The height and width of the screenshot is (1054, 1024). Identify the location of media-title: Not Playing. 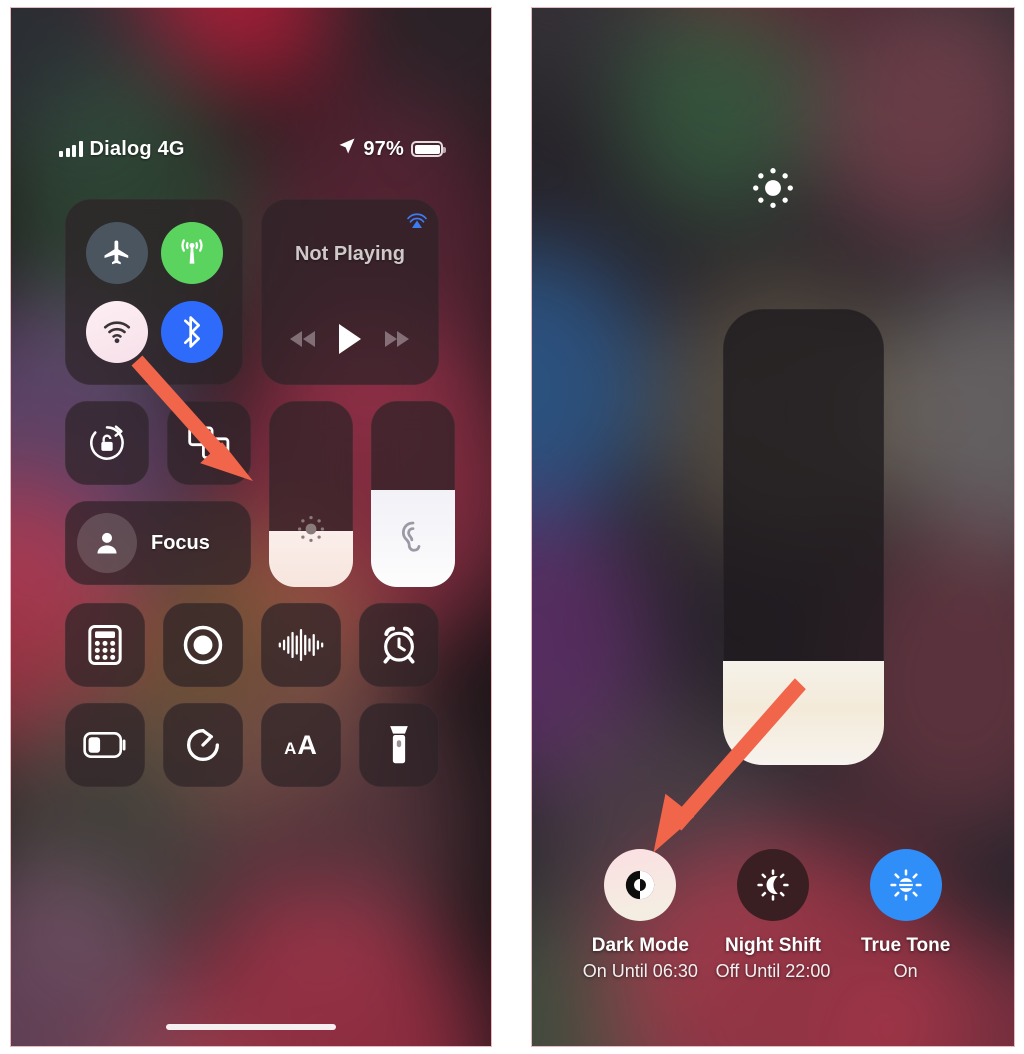
(349, 254).